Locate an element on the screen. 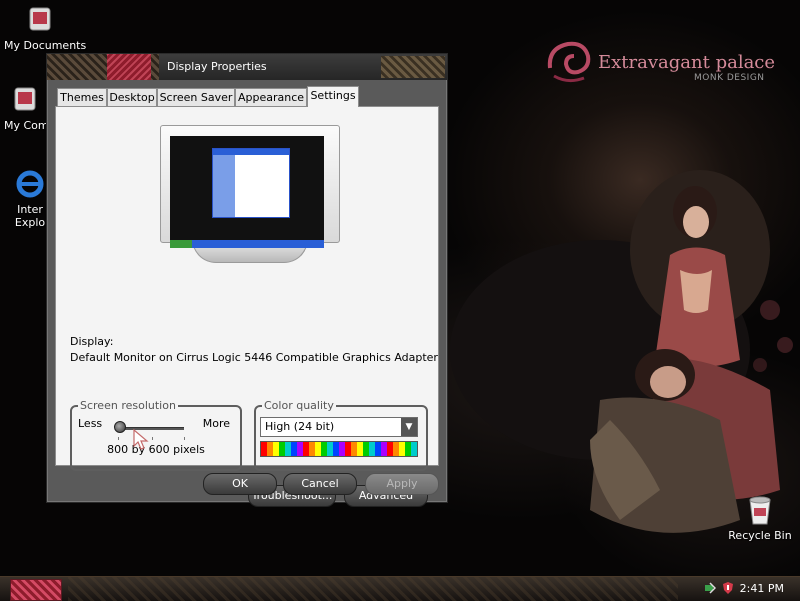 The width and height of the screenshot is (800, 601). recycle-bin-icon is located at coordinates (760, 510).